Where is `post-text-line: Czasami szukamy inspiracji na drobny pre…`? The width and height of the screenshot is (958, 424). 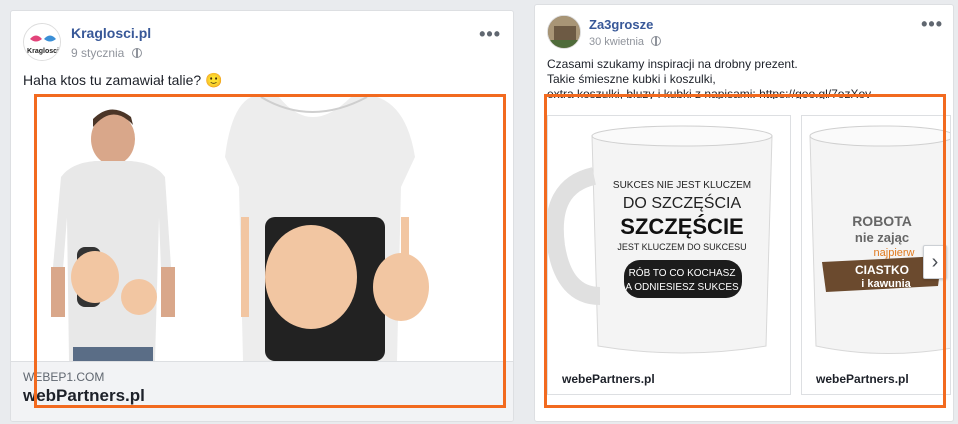 post-text-line: Czasami szukamy inspiracji na drobny pre… is located at coordinates (672, 64).